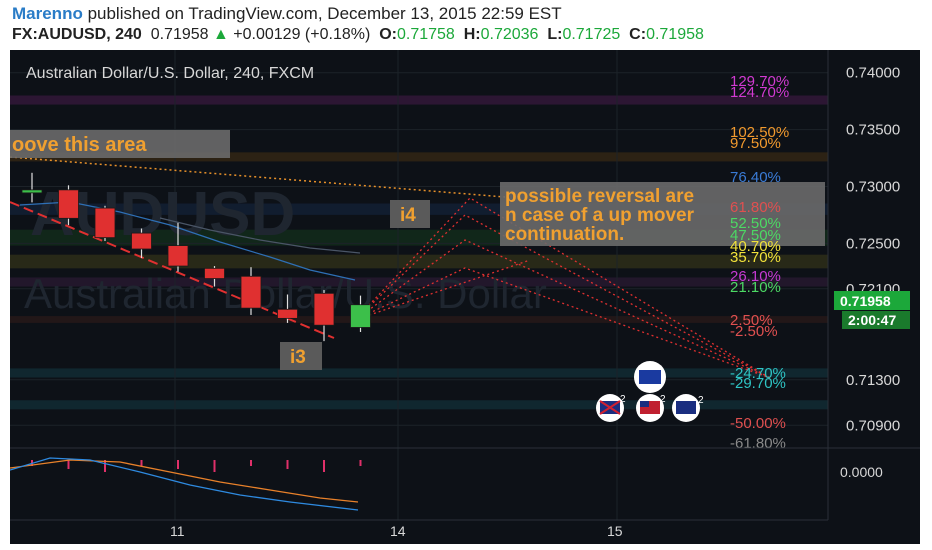 Image resolution: width=932 pixels, height=550 pixels. What do you see at coordinates (865, 301) in the screenshot?
I see `current-price-text: 0.71958` at bounding box center [865, 301].